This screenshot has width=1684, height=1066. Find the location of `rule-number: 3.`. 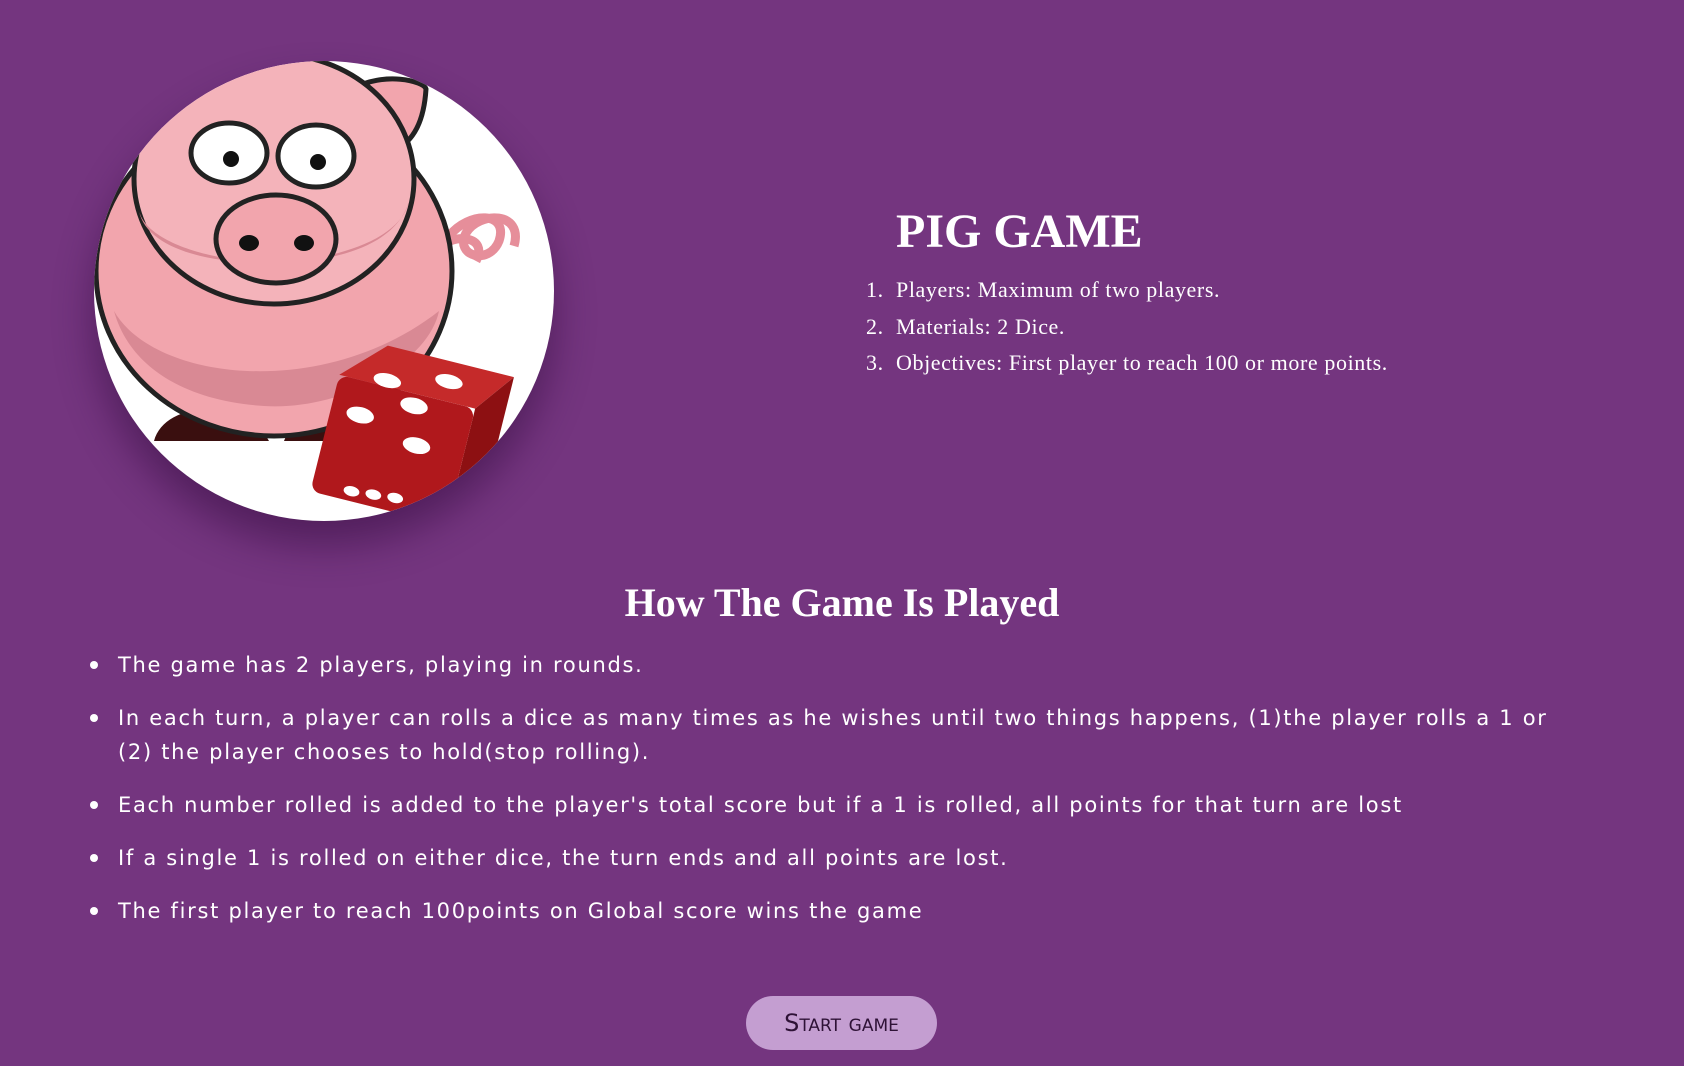

rule-number: 3. is located at coordinates (875, 362).